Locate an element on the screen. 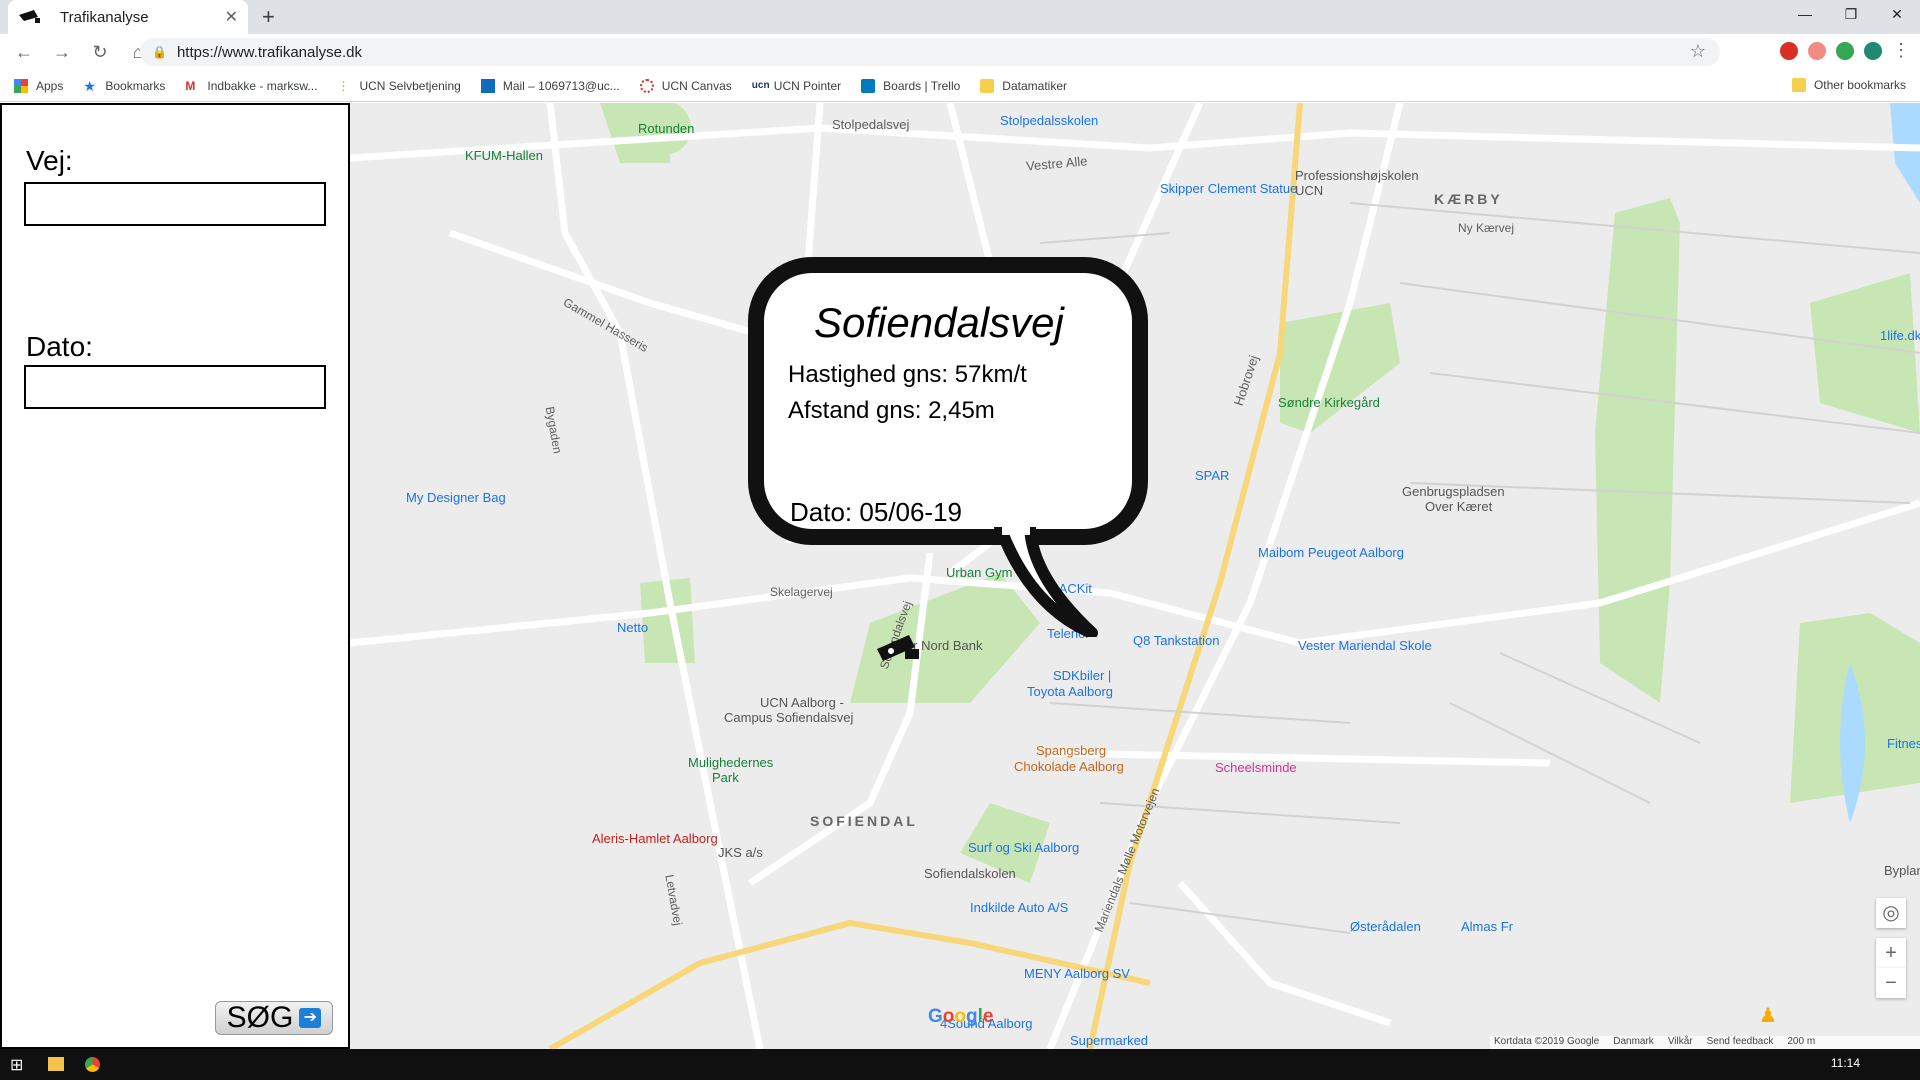 The width and height of the screenshot is (1920, 1080). poi-label: Mulighedernes is located at coordinates (730, 762).